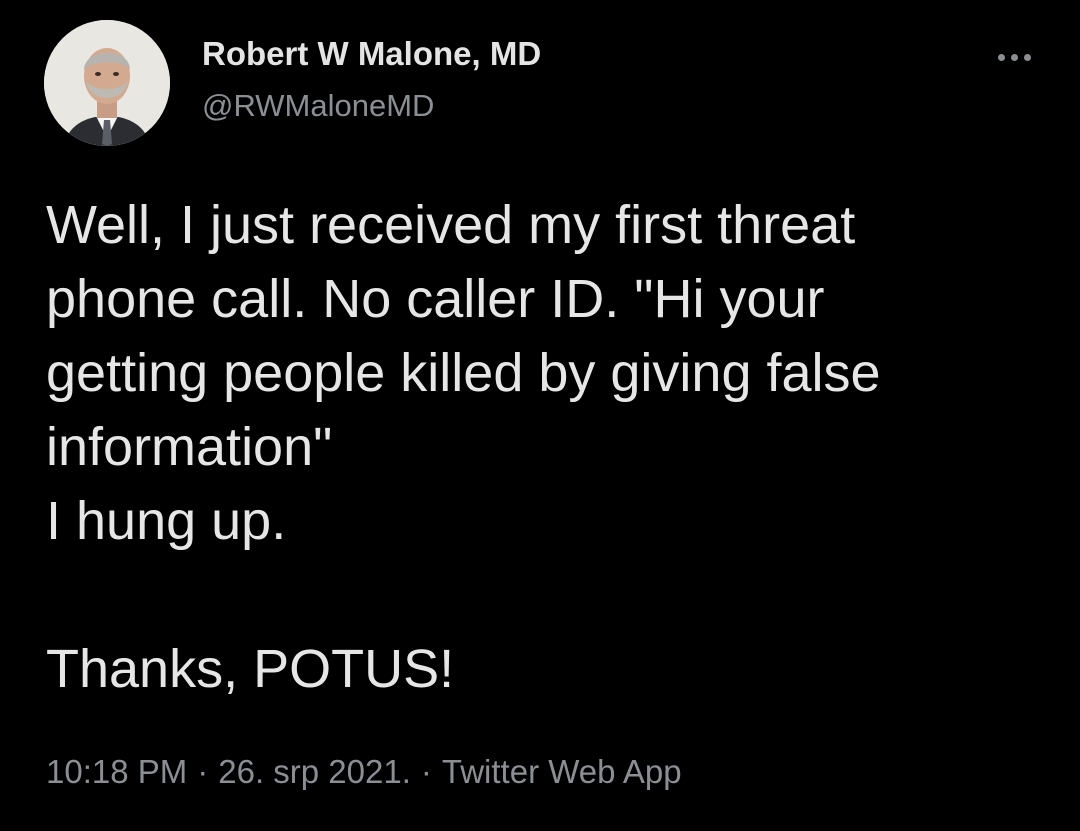  I want to click on tweet-date: 26. srp 2021., so click(314, 771).